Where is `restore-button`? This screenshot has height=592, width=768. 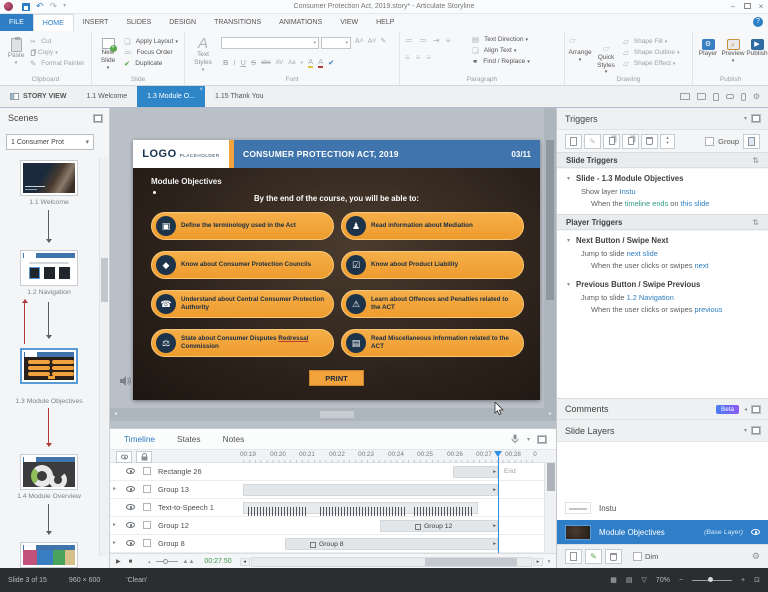
restore-button is located at coordinates (747, 6).